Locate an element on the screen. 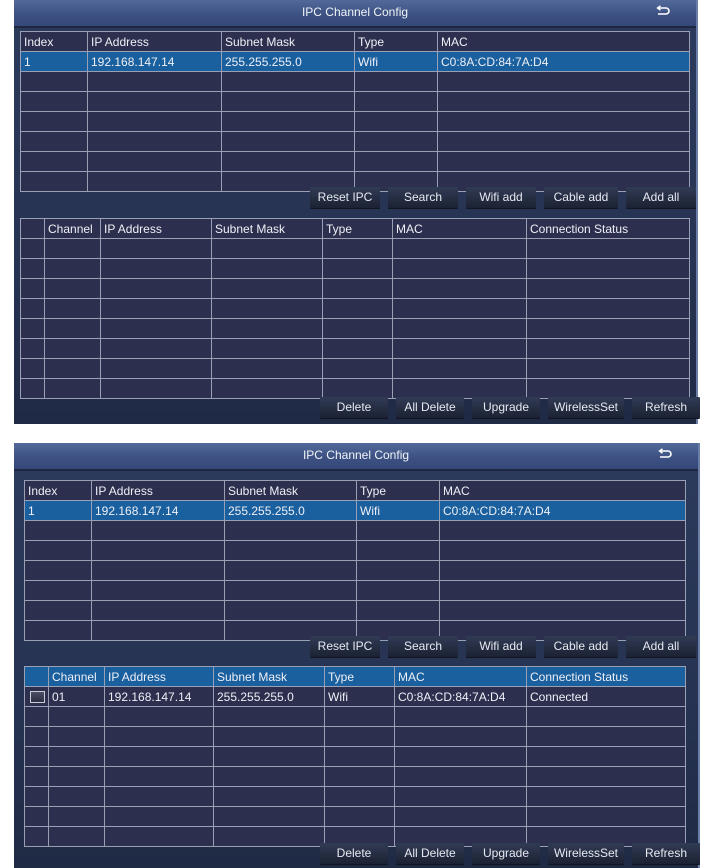  table-cell: 192.168.147.14 is located at coordinates (158, 510).